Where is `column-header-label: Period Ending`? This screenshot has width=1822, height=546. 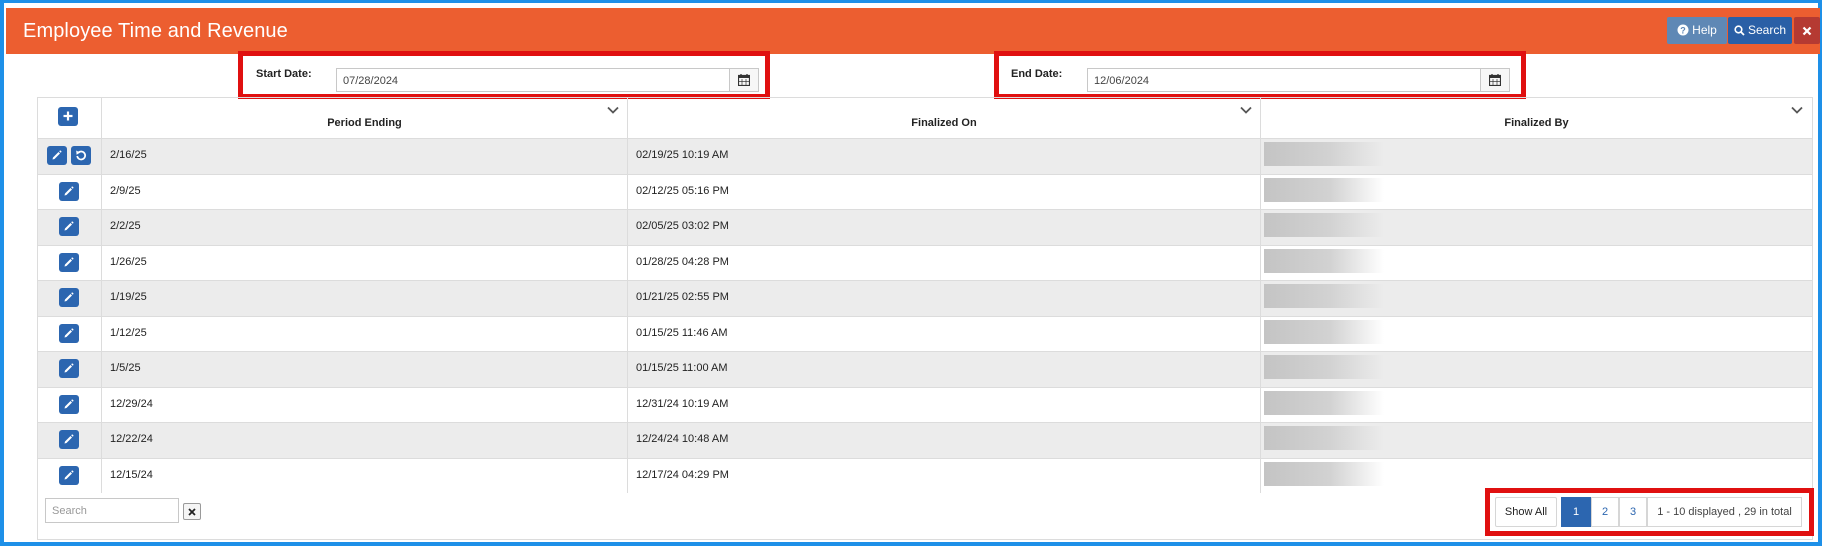 column-header-label: Period Ending is located at coordinates (364, 123).